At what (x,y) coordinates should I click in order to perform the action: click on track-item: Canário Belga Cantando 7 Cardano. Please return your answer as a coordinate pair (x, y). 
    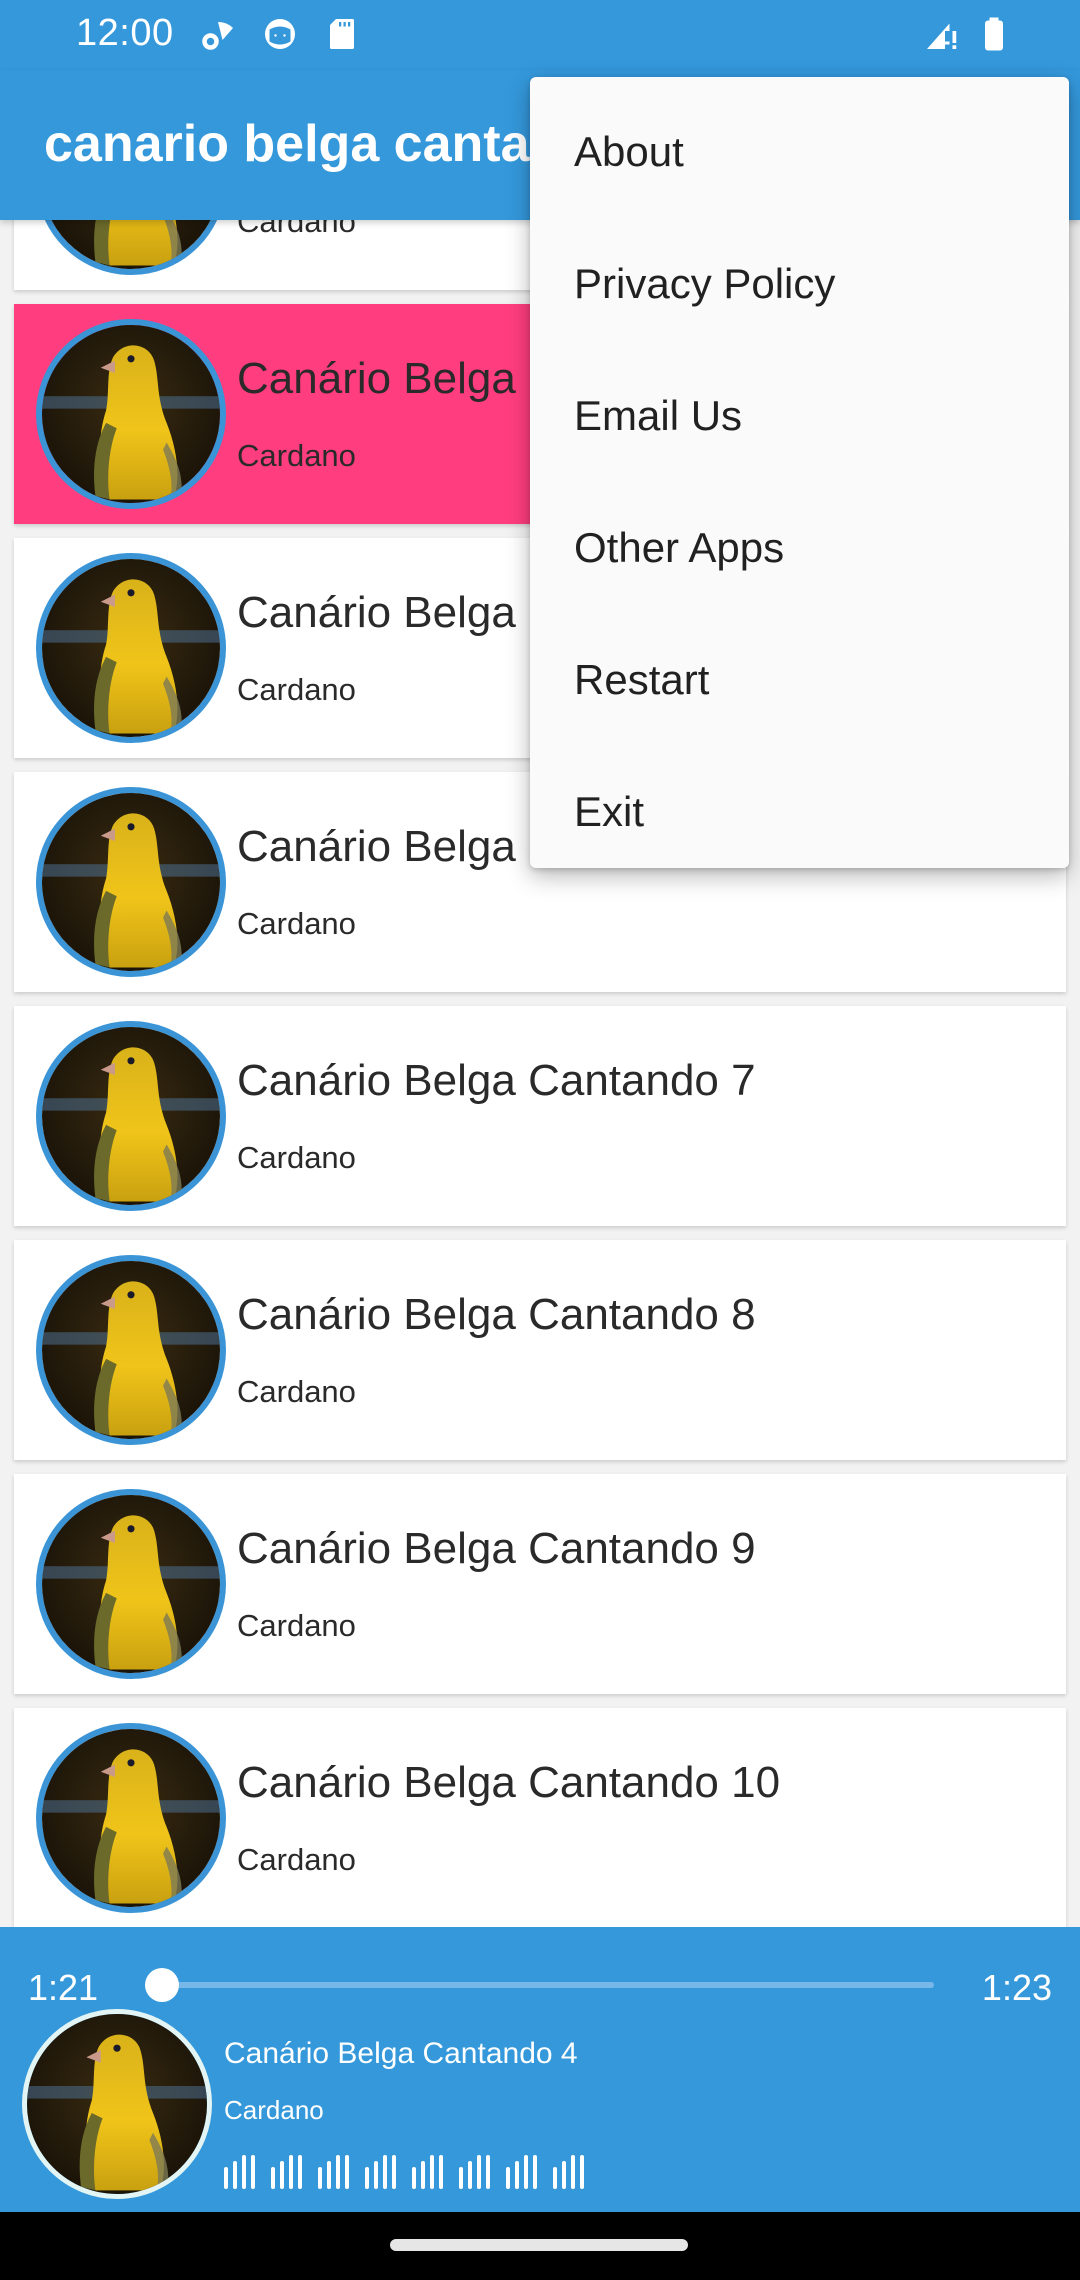
    Looking at the image, I should click on (540, 1116).